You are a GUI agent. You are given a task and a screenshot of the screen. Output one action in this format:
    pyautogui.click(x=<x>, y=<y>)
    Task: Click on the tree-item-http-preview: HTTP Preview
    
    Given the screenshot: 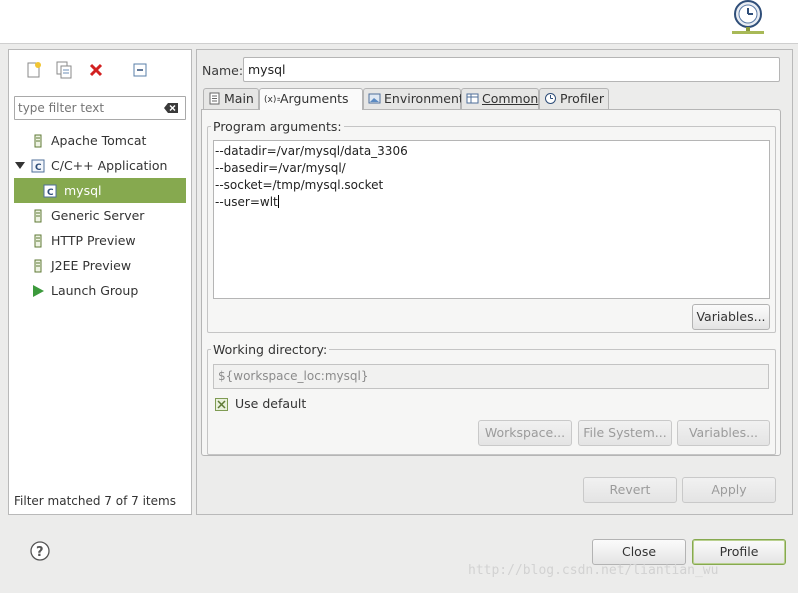 What is the action you would take?
    pyautogui.click(x=100, y=240)
    